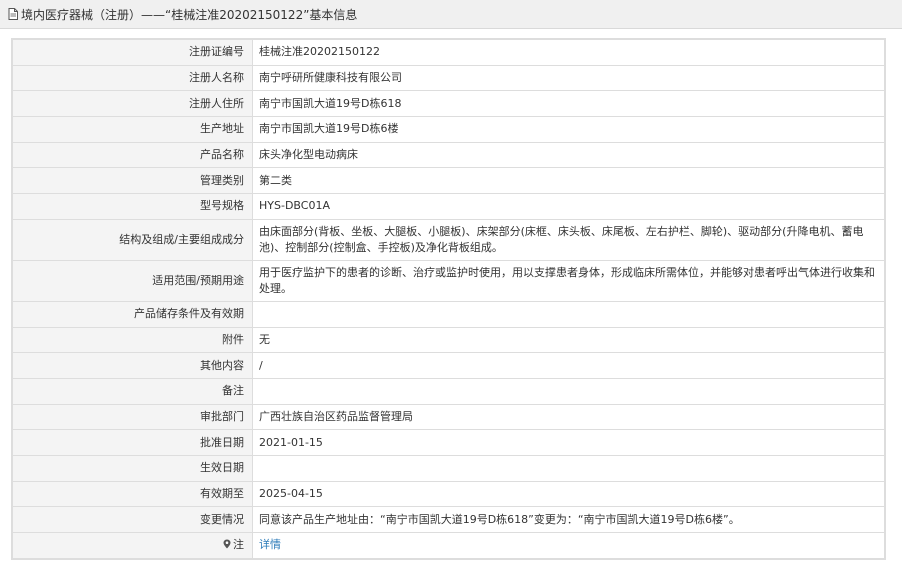  What do you see at coordinates (132, 314) in the screenshot?
I see `row-label: 产品储存条件及有效期` at bounding box center [132, 314].